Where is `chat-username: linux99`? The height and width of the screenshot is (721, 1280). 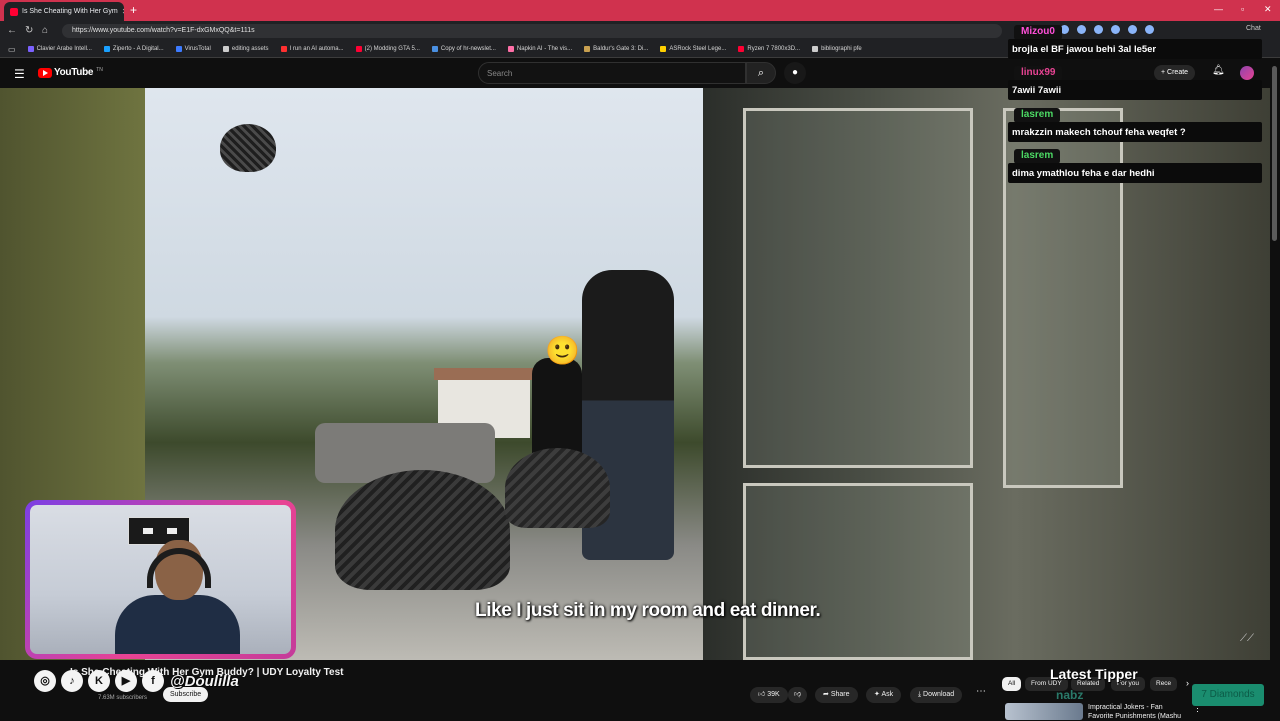
chat-username: linux99 is located at coordinates (1038, 73).